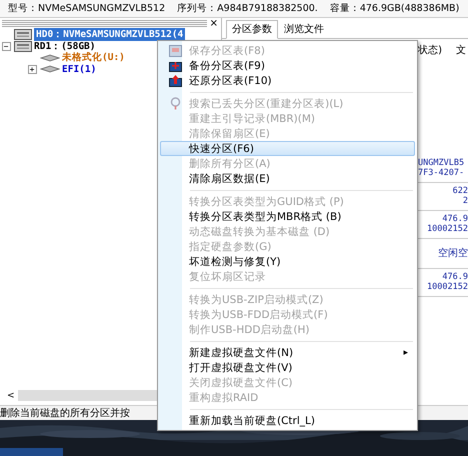 This screenshot has height=456, width=468. Describe the element at coordinates (87, 8) in the screenshot. I see `disk-info-text: 型号：NVMeSAMSUNGMZVLB512` at that location.